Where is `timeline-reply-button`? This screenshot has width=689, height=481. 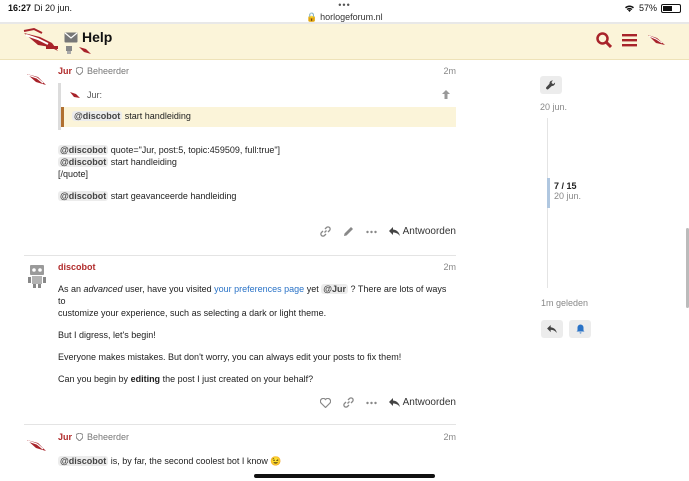
timeline-reply-button is located at coordinates (552, 329).